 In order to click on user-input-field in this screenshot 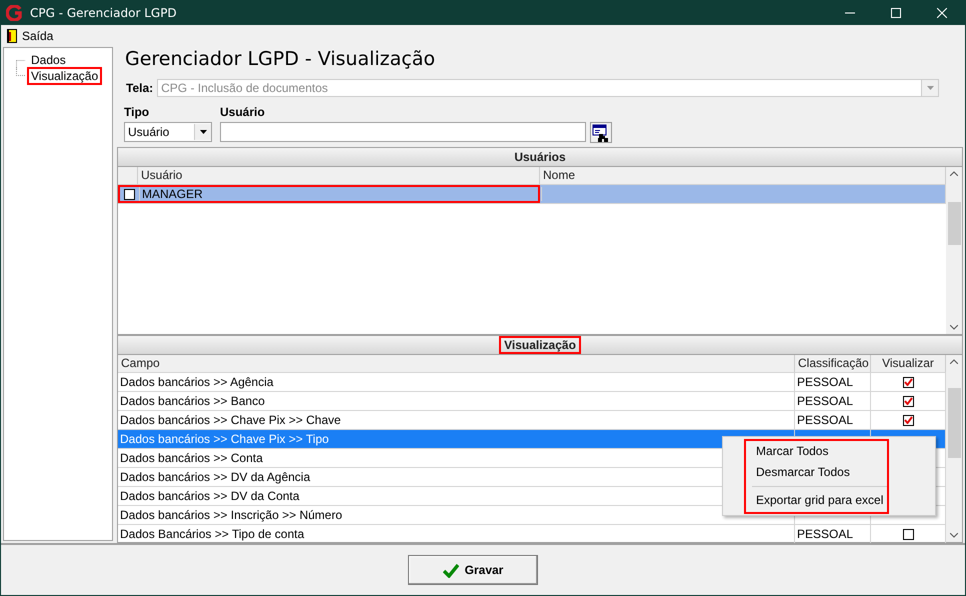, I will do `click(403, 132)`.